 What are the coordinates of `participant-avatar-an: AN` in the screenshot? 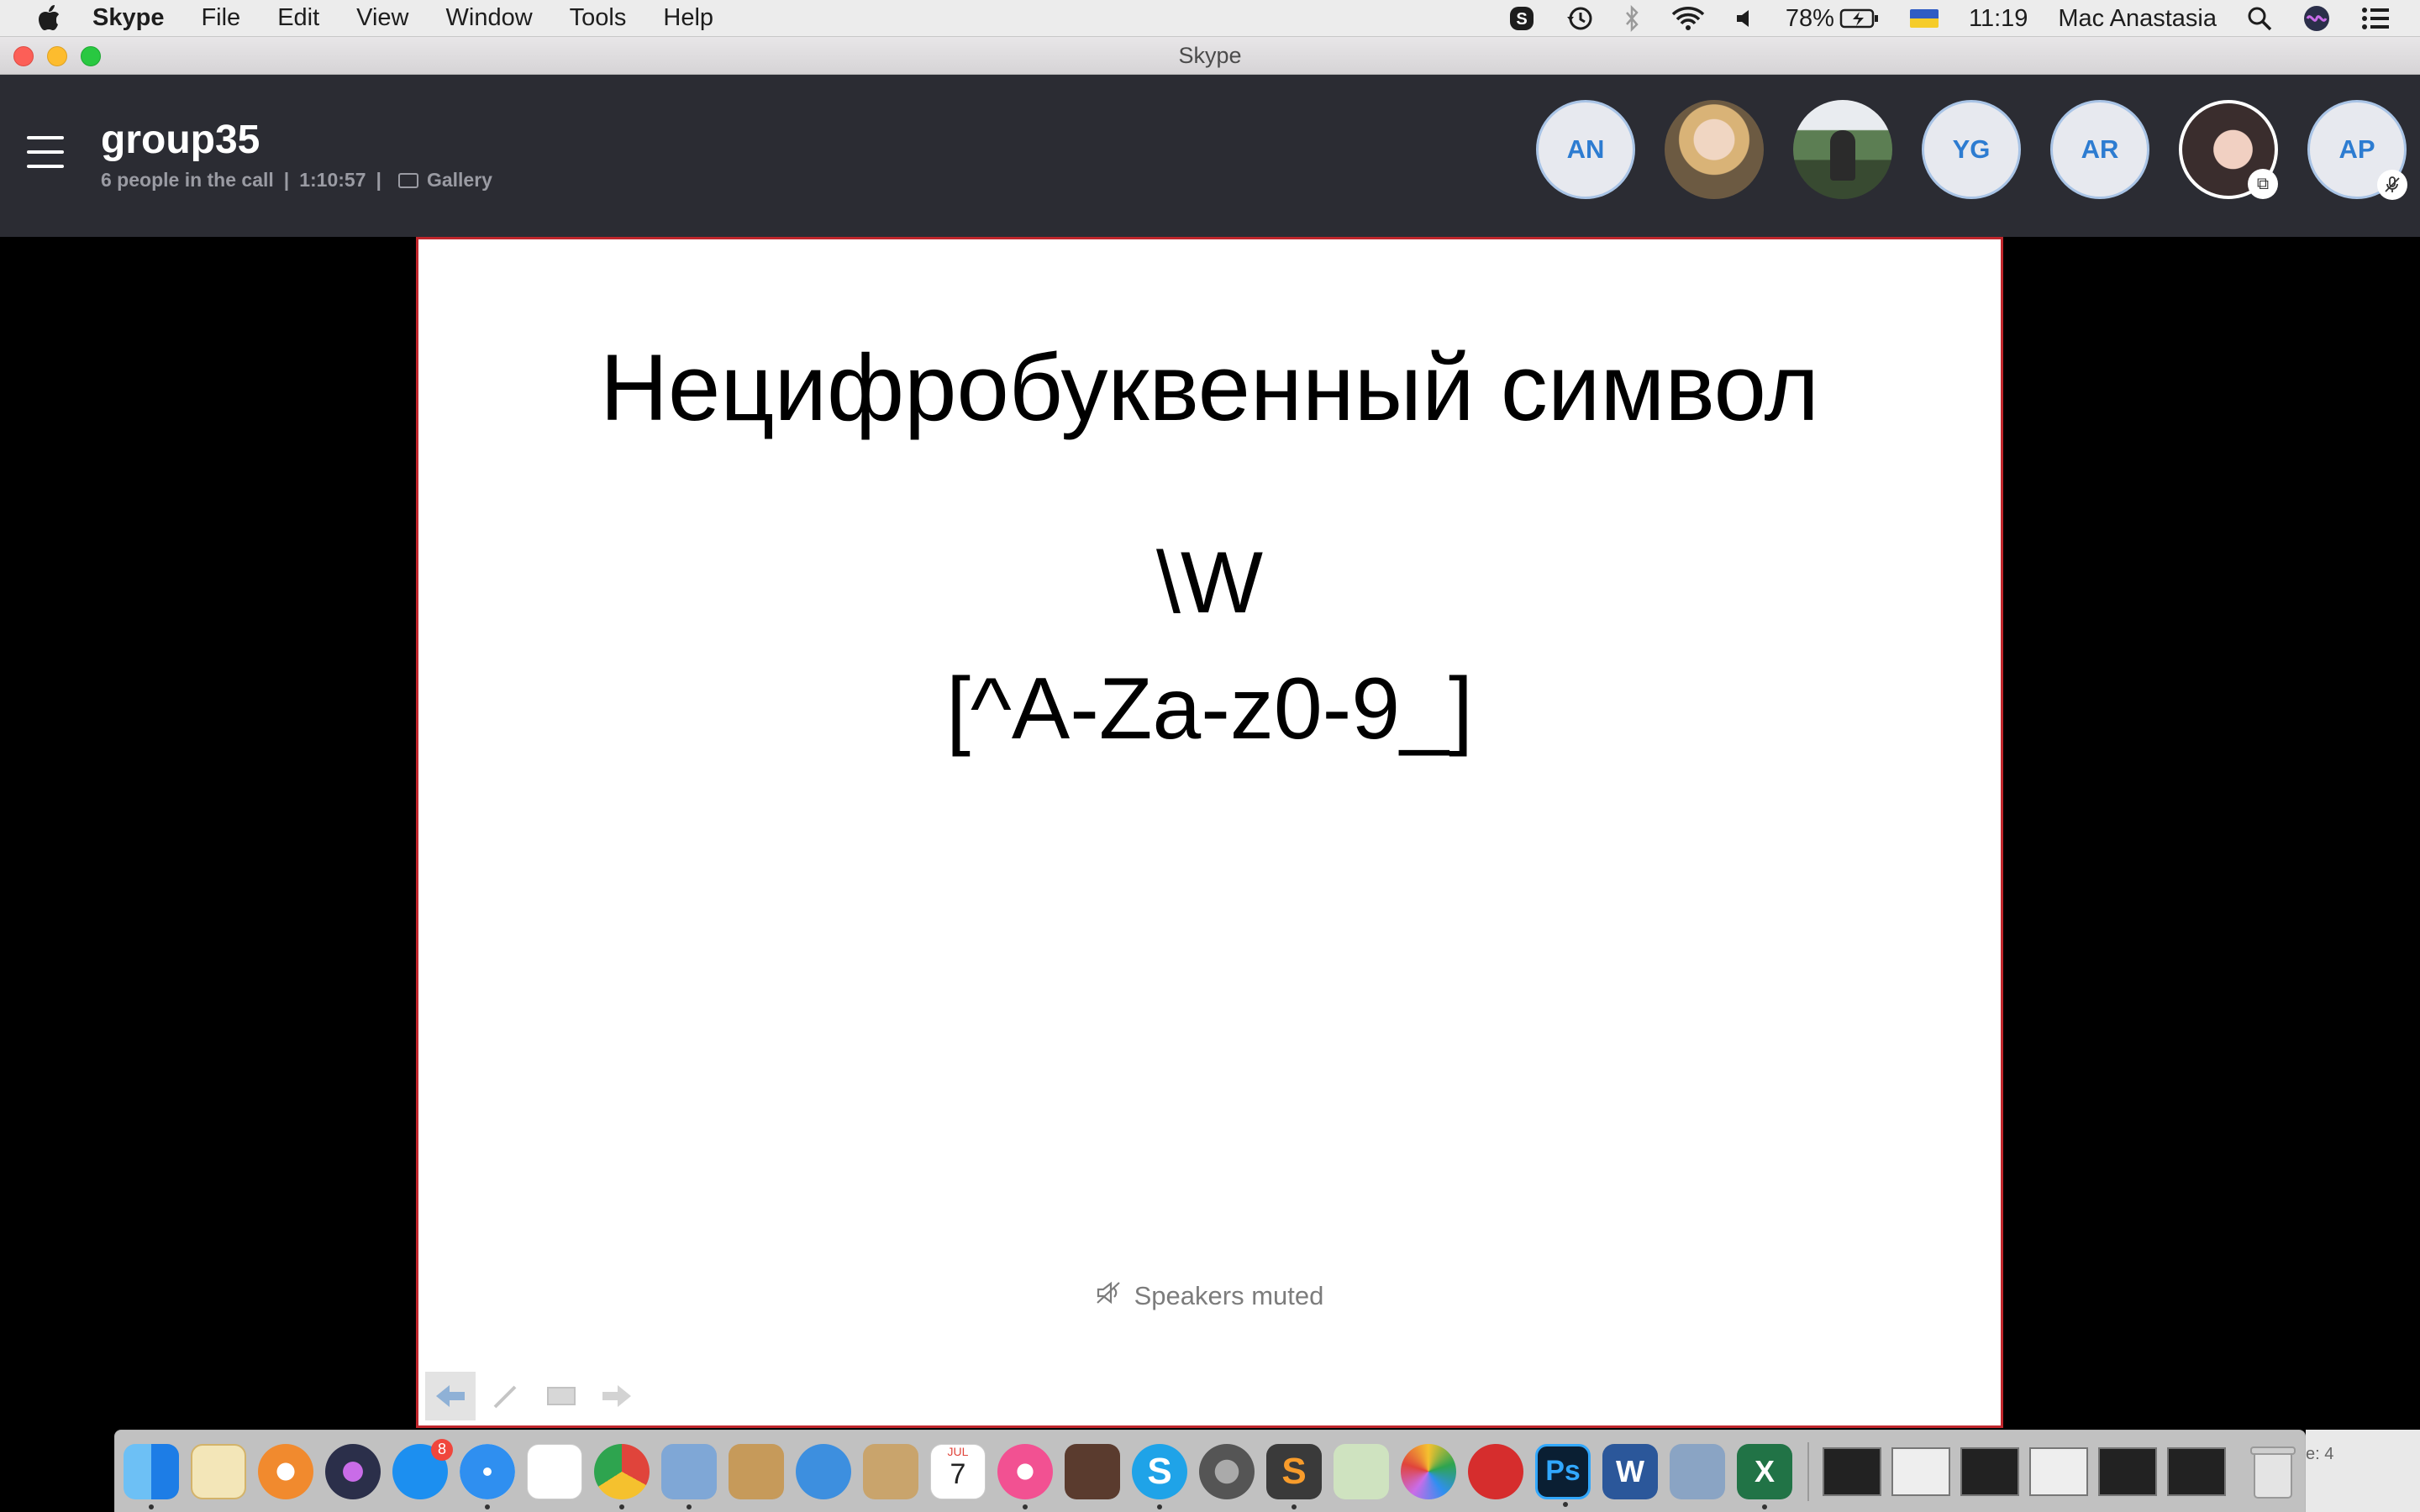 It's located at (1586, 149).